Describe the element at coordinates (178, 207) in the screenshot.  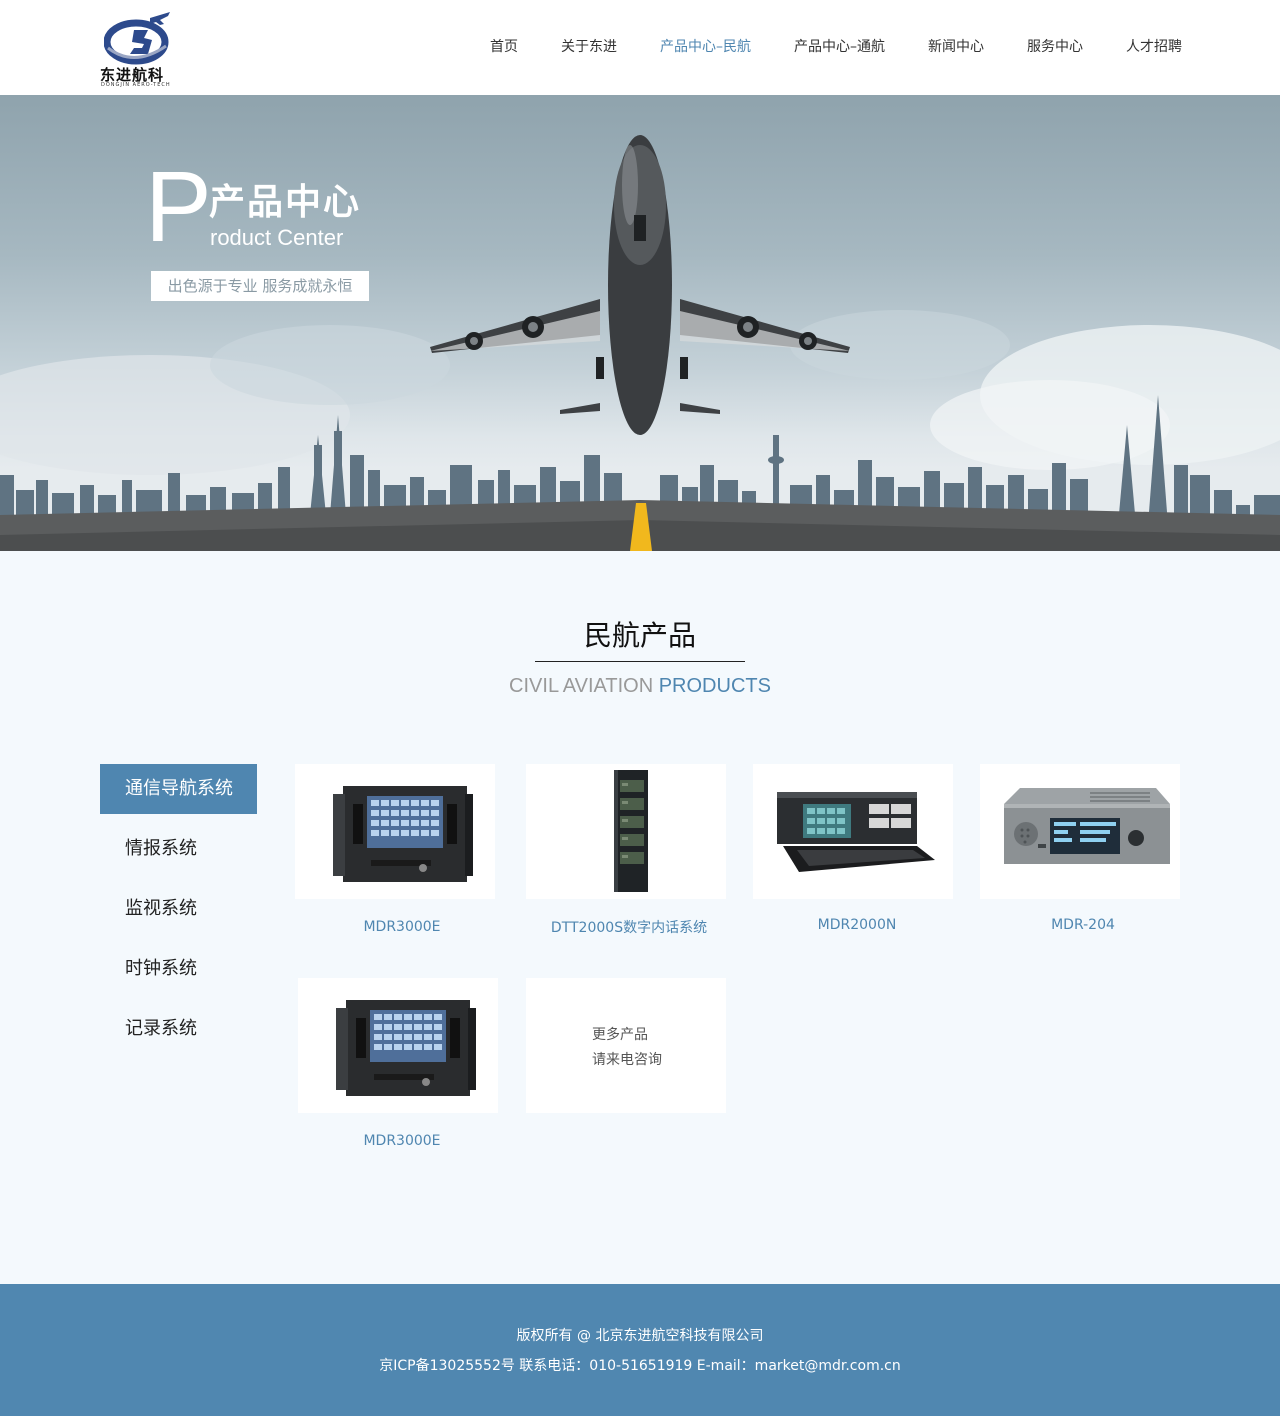
I see `banner-big-letter: P` at that location.